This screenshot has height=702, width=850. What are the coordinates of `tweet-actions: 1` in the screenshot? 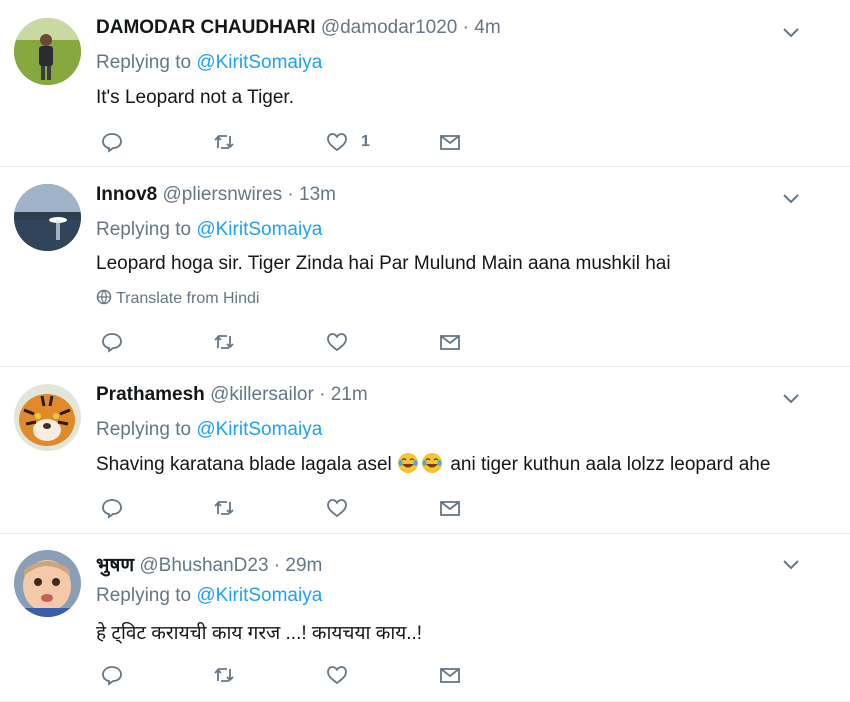 It's located at (306, 142).